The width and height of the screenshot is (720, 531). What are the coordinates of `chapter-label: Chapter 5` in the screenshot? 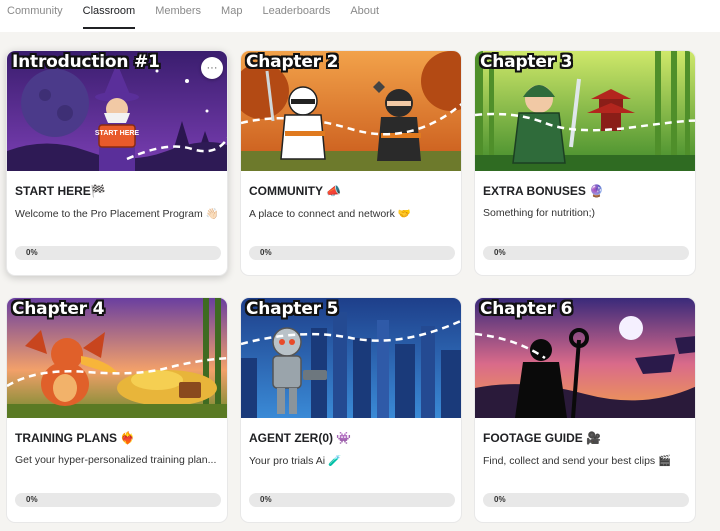 It's located at (292, 309).